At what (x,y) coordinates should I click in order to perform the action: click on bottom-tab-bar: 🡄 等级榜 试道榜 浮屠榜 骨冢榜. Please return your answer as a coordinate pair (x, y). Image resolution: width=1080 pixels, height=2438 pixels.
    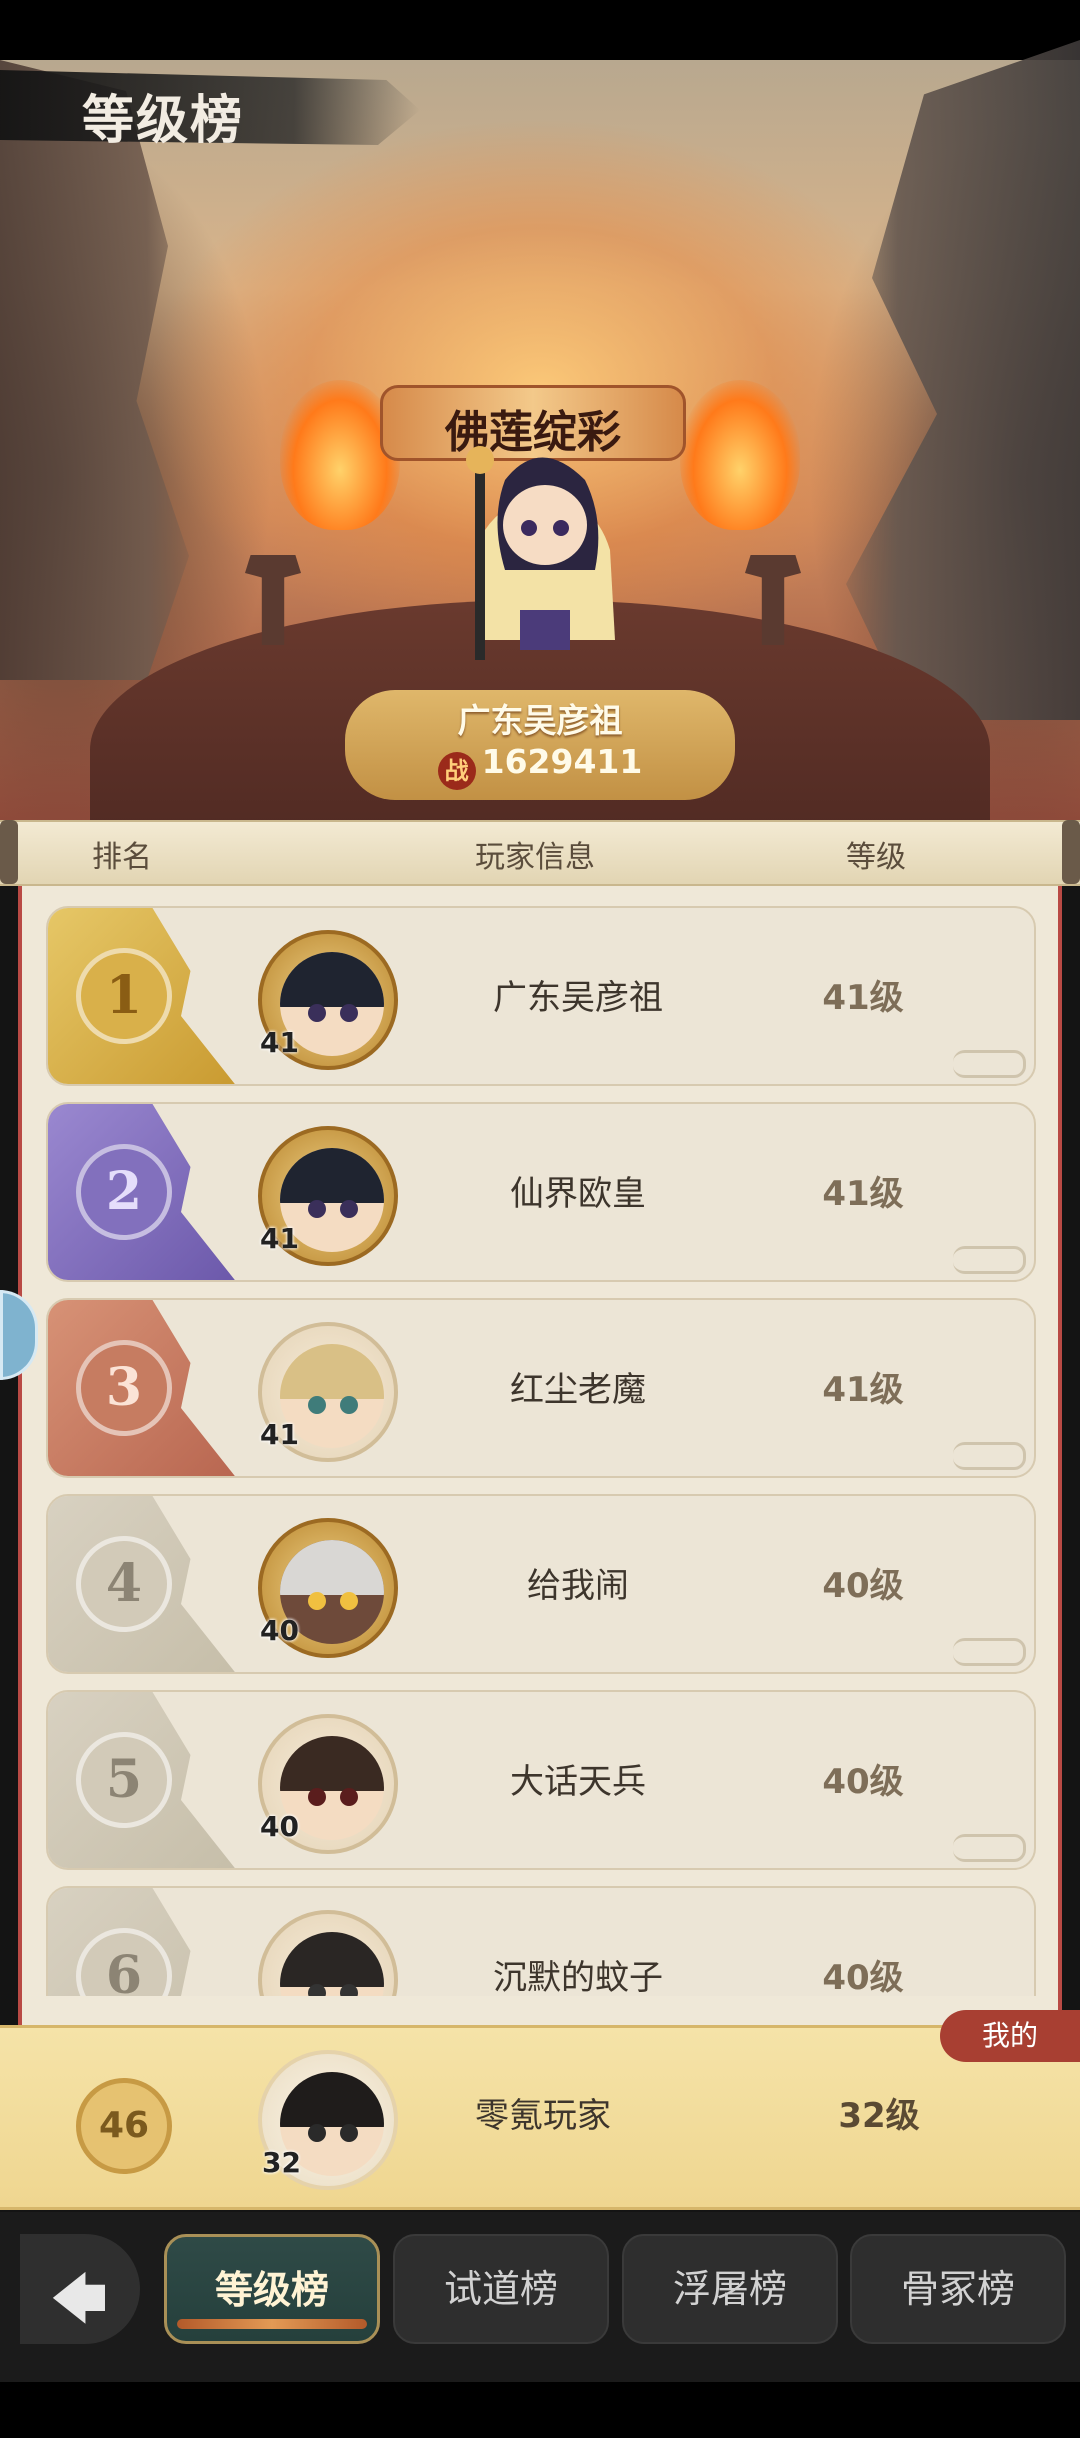
    Looking at the image, I should click on (540, 2297).